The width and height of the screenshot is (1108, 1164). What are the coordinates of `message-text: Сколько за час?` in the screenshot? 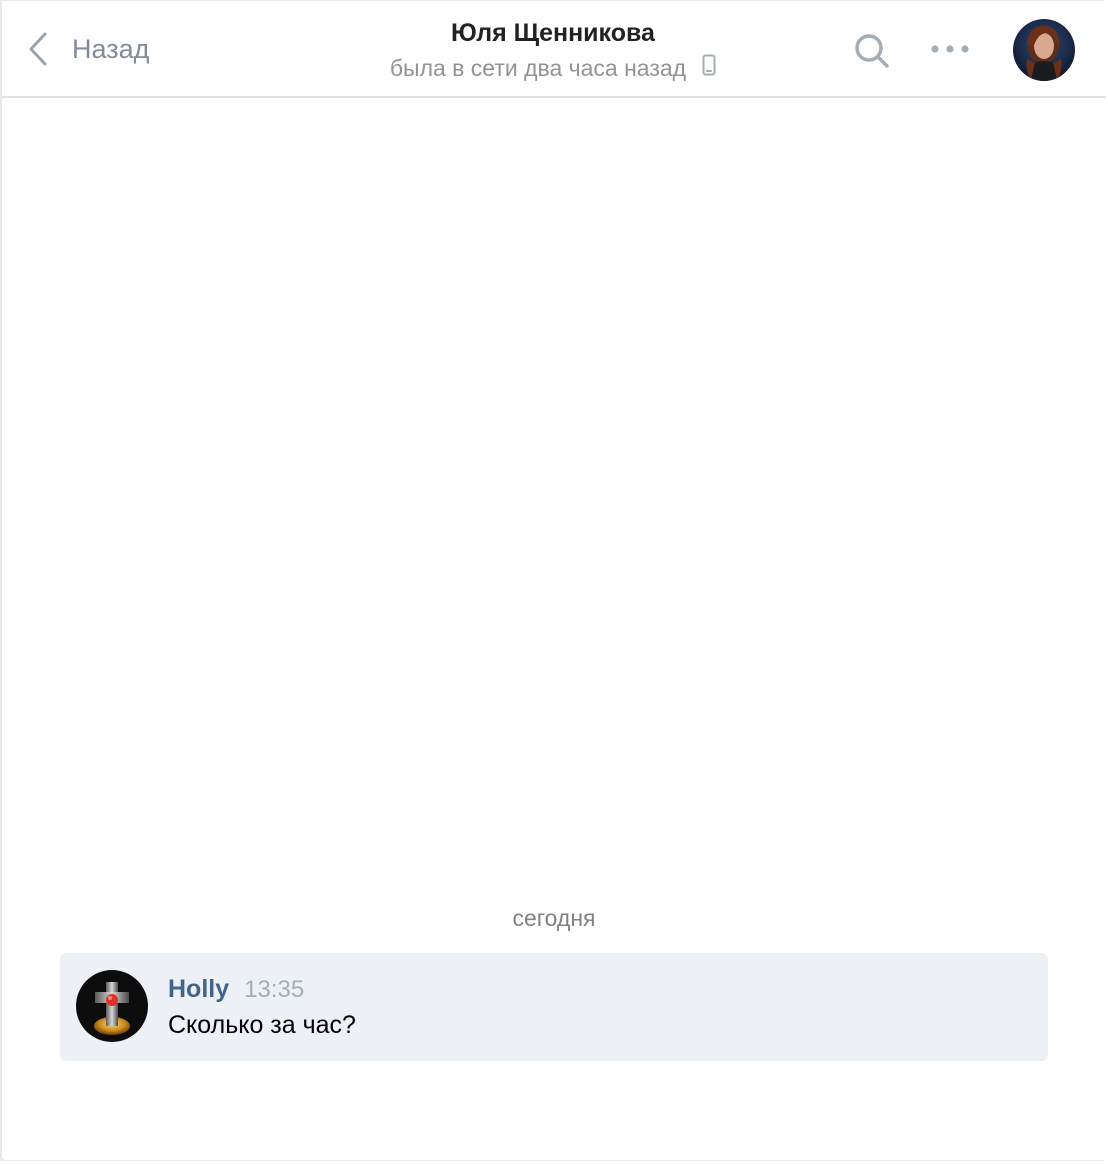 It's located at (262, 1025).